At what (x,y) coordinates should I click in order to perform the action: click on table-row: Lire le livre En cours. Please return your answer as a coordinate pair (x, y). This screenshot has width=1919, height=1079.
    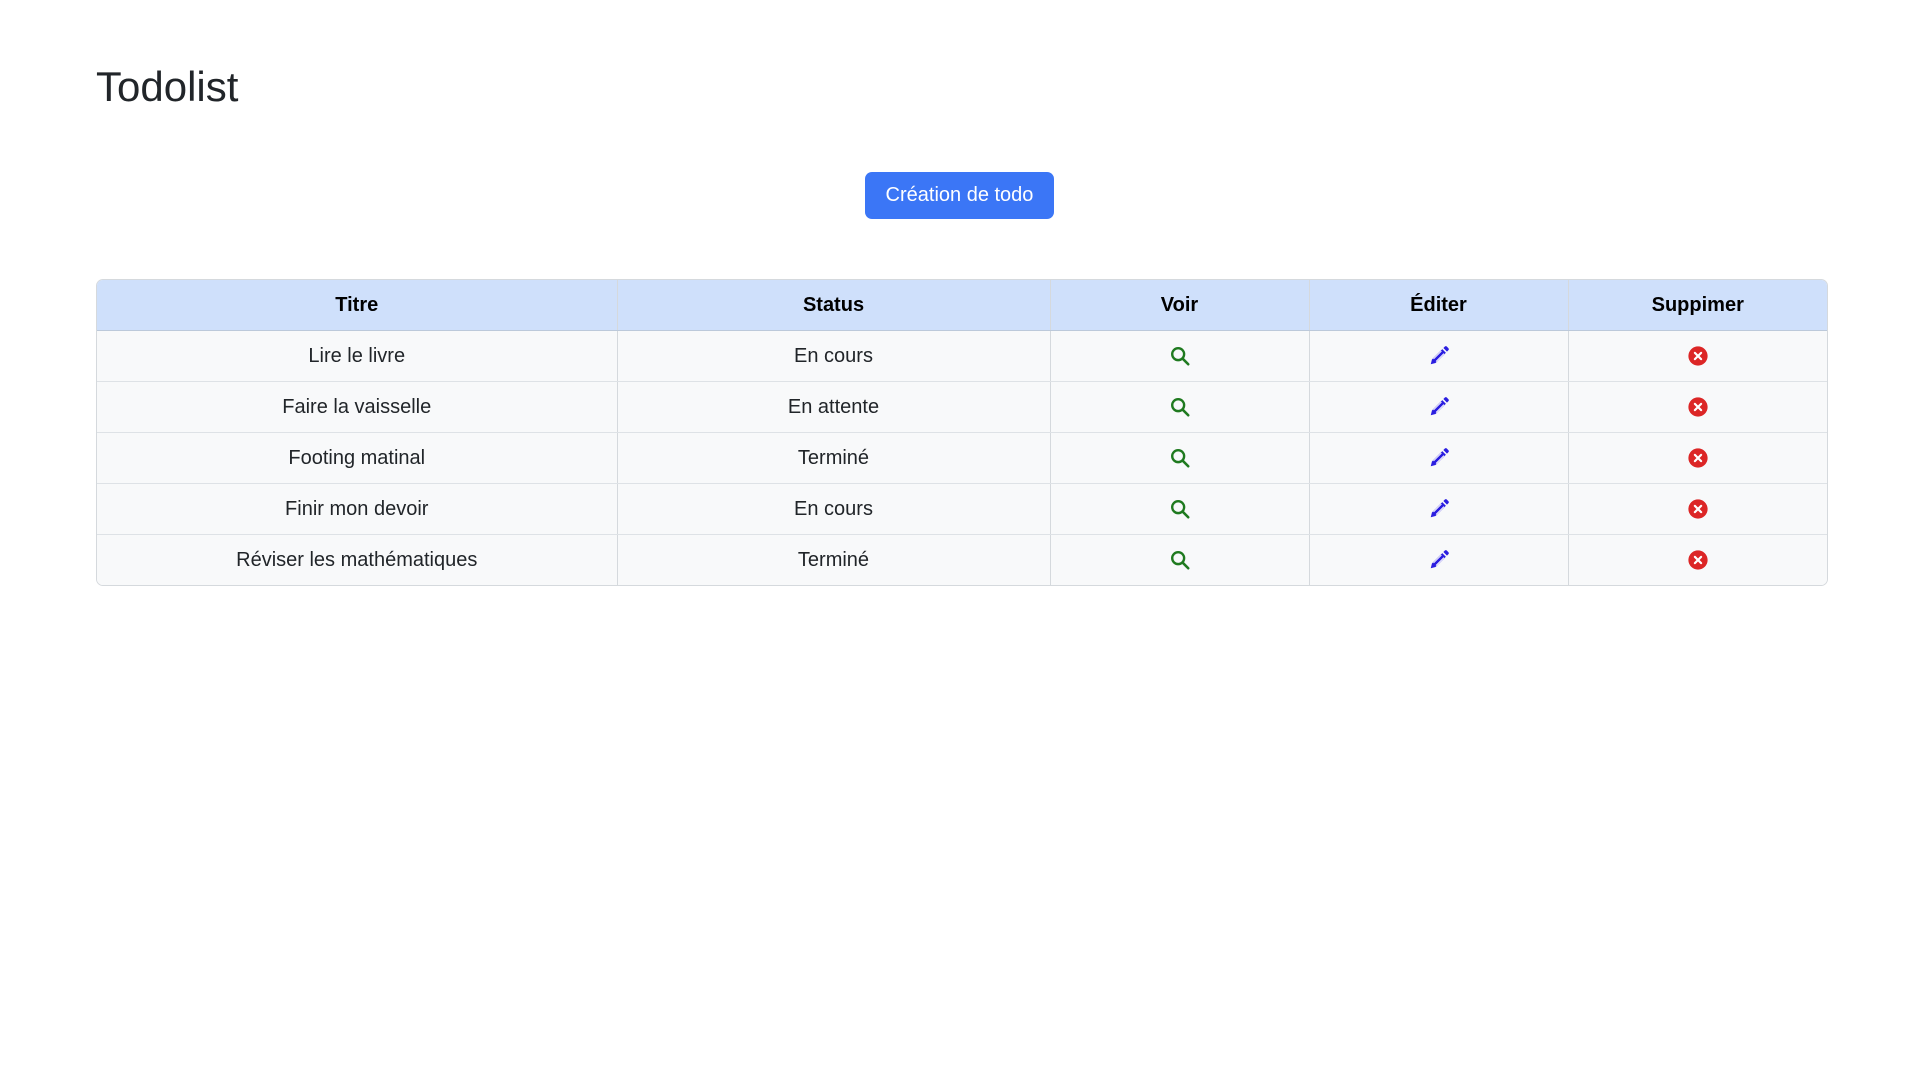
    Looking at the image, I should click on (962, 356).